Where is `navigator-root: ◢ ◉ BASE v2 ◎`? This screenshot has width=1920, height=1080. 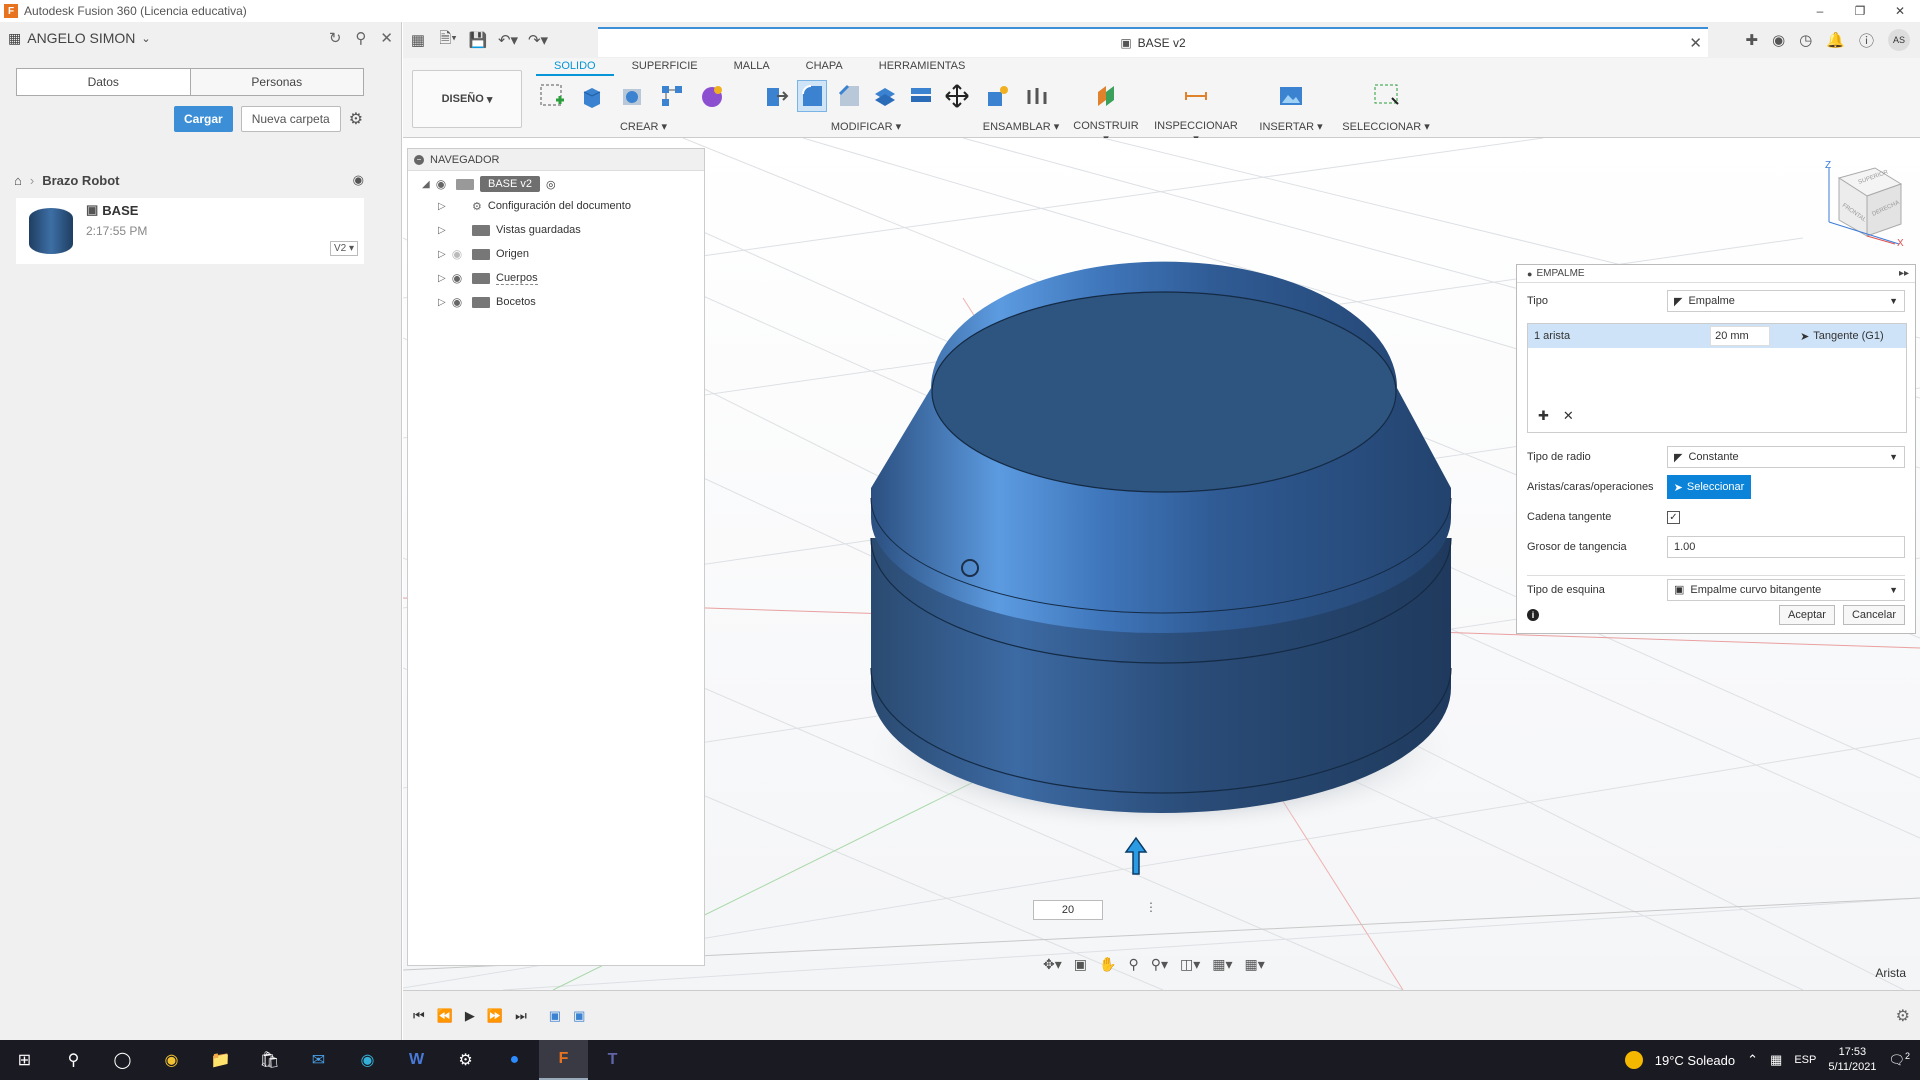
navigator-root: ◢ ◉ BASE v2 ◎ is located at coordinates (489, 184).